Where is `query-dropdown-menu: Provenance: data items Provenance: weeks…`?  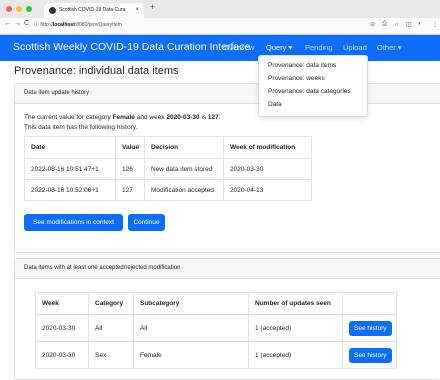
query-dropdown-menu: Provenance: data items Provenance: weeks… is located at coordinates (313, 86).